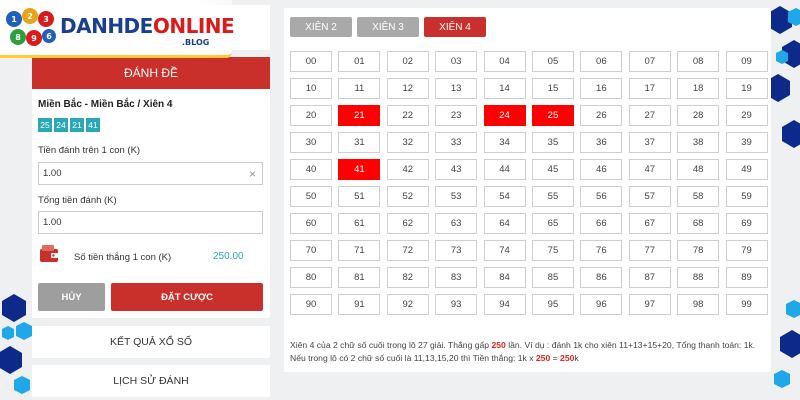  What do you see at coordinates (601, 223) in the screenshot?
I see `number-cell-66: 66` at bounding box center [601, 223].